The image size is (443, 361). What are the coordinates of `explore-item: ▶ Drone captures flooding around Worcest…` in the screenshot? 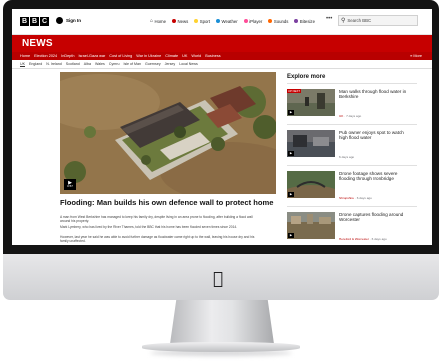 It's located at (352, 225).